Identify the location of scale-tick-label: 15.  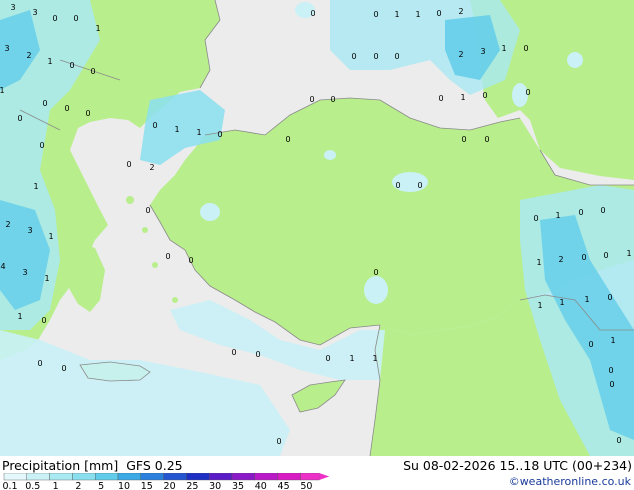
(147, 485).